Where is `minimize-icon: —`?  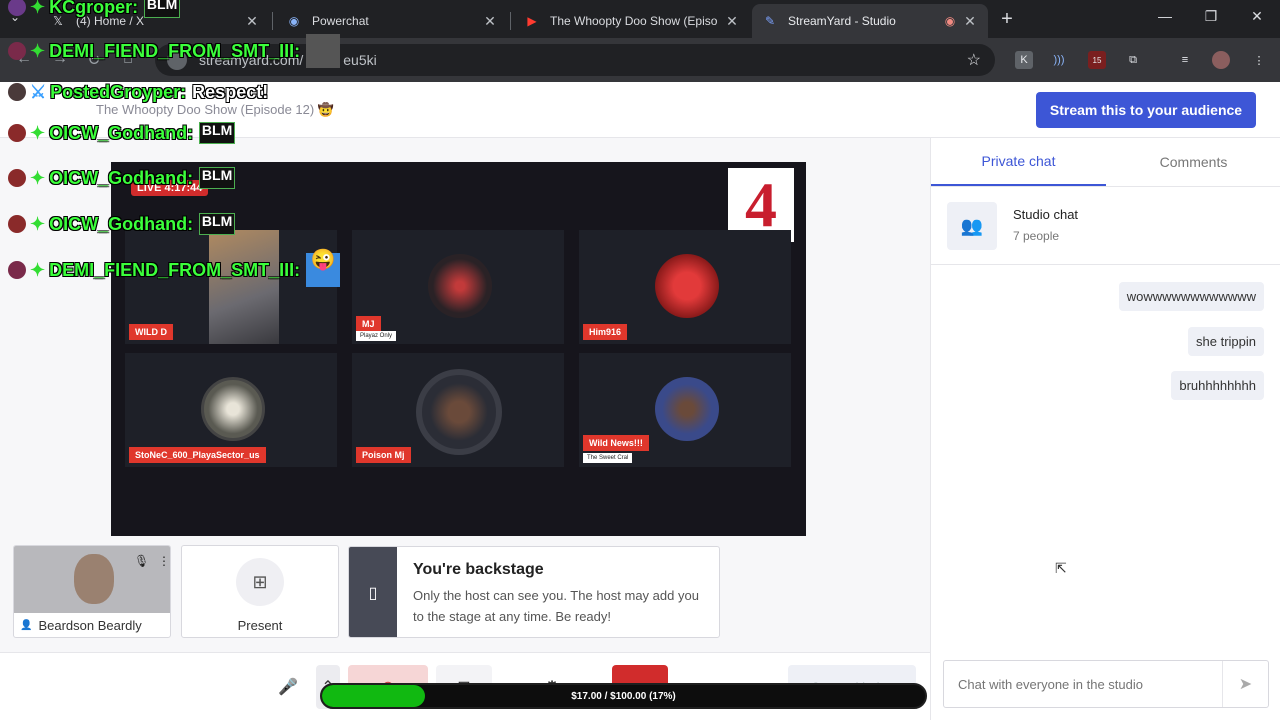
minimize-icon: — is located at coordinates (1165, 16).